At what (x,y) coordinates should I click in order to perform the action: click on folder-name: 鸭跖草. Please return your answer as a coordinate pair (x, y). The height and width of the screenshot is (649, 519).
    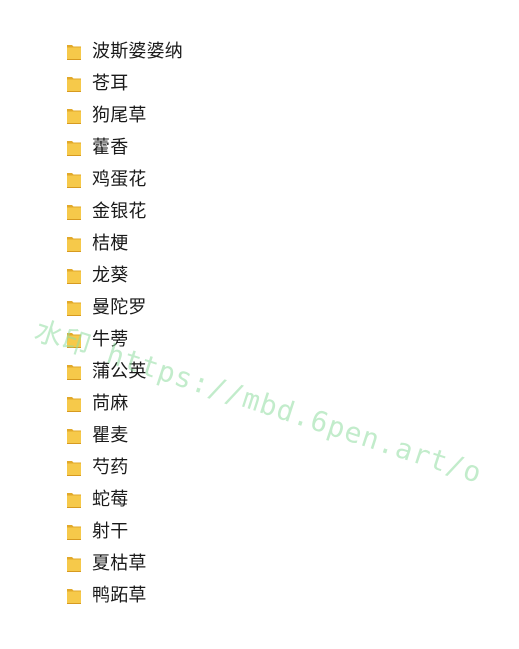
    Looking at the image, I should click on (119, 595).